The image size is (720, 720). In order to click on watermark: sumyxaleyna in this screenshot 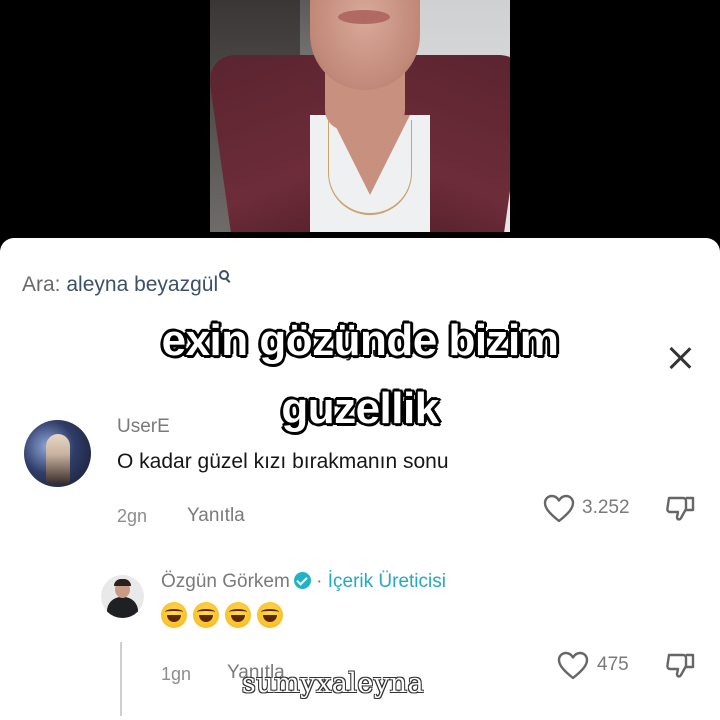, I will do `click(333, 683)`.